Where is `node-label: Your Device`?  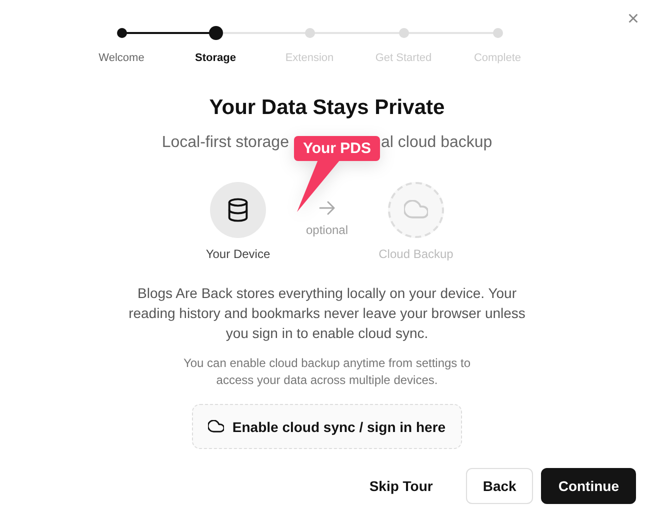
node-label: Your Device is located at coordinates (238, 254).